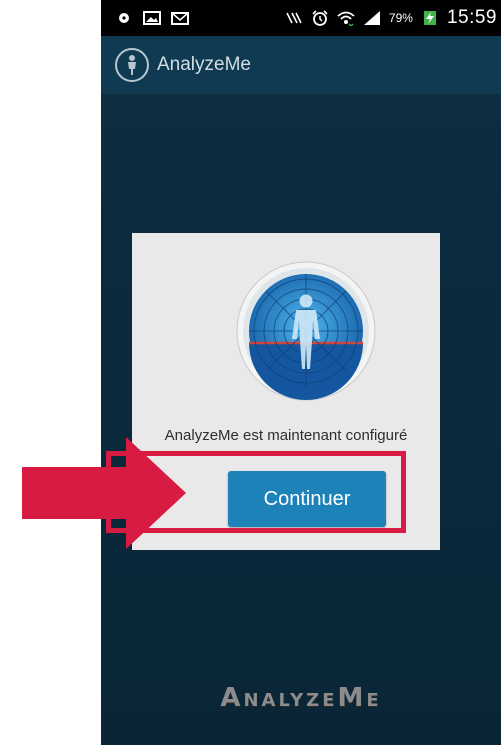 The image size is (501, 745). Describe the element at coordinates (306, 331) in the screenshot. I see `body-scan-radar-icon` at that location.